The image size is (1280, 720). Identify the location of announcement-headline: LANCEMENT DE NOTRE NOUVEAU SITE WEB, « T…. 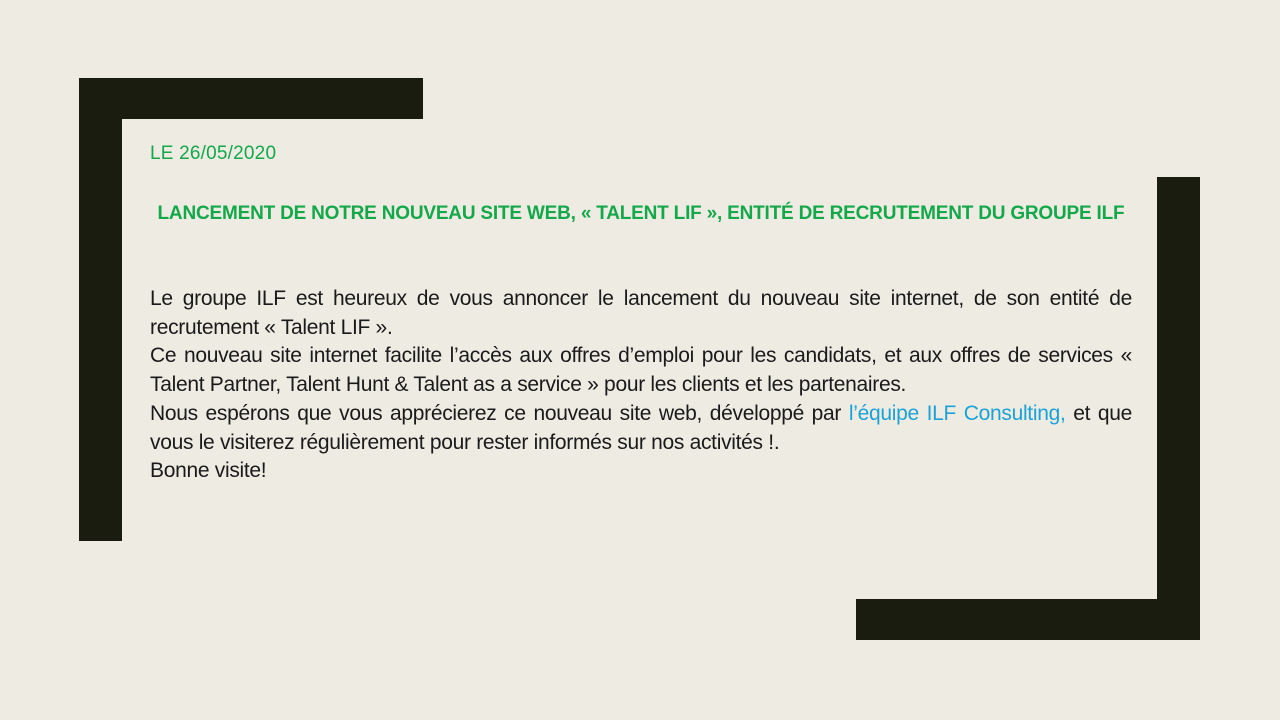
(641, 213).